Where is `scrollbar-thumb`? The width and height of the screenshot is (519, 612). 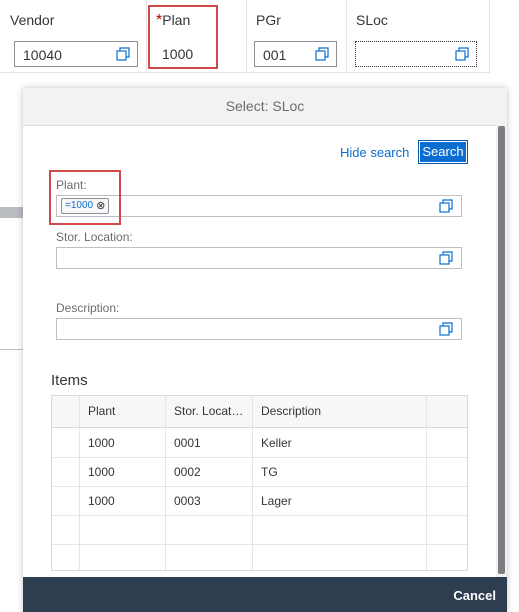
scrollbar-thumb is located at coordinates (501, 350).